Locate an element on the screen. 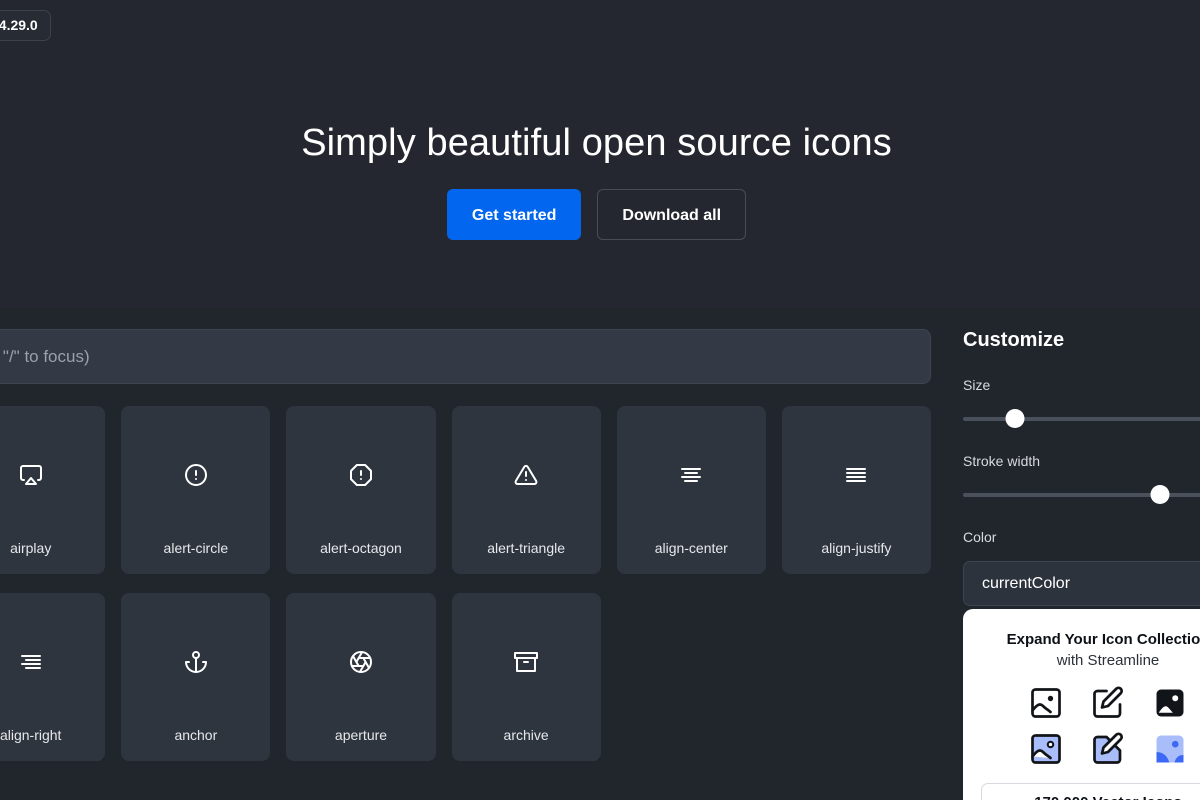  icon-card: align-right is located at coordinates (53, 677).